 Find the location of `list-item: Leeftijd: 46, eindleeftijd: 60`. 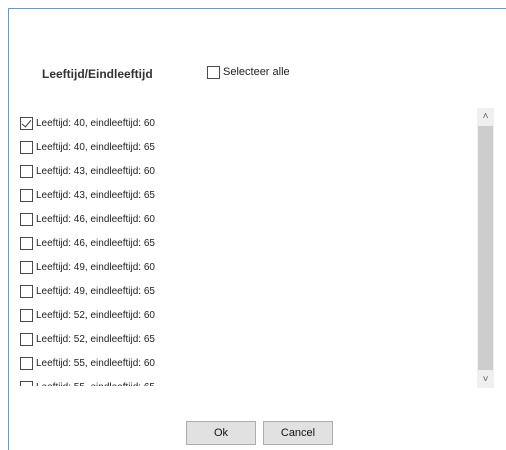

list-item: Leeftijd: 46, eindleeftijd: 60 is located at coordinates (245, 218).